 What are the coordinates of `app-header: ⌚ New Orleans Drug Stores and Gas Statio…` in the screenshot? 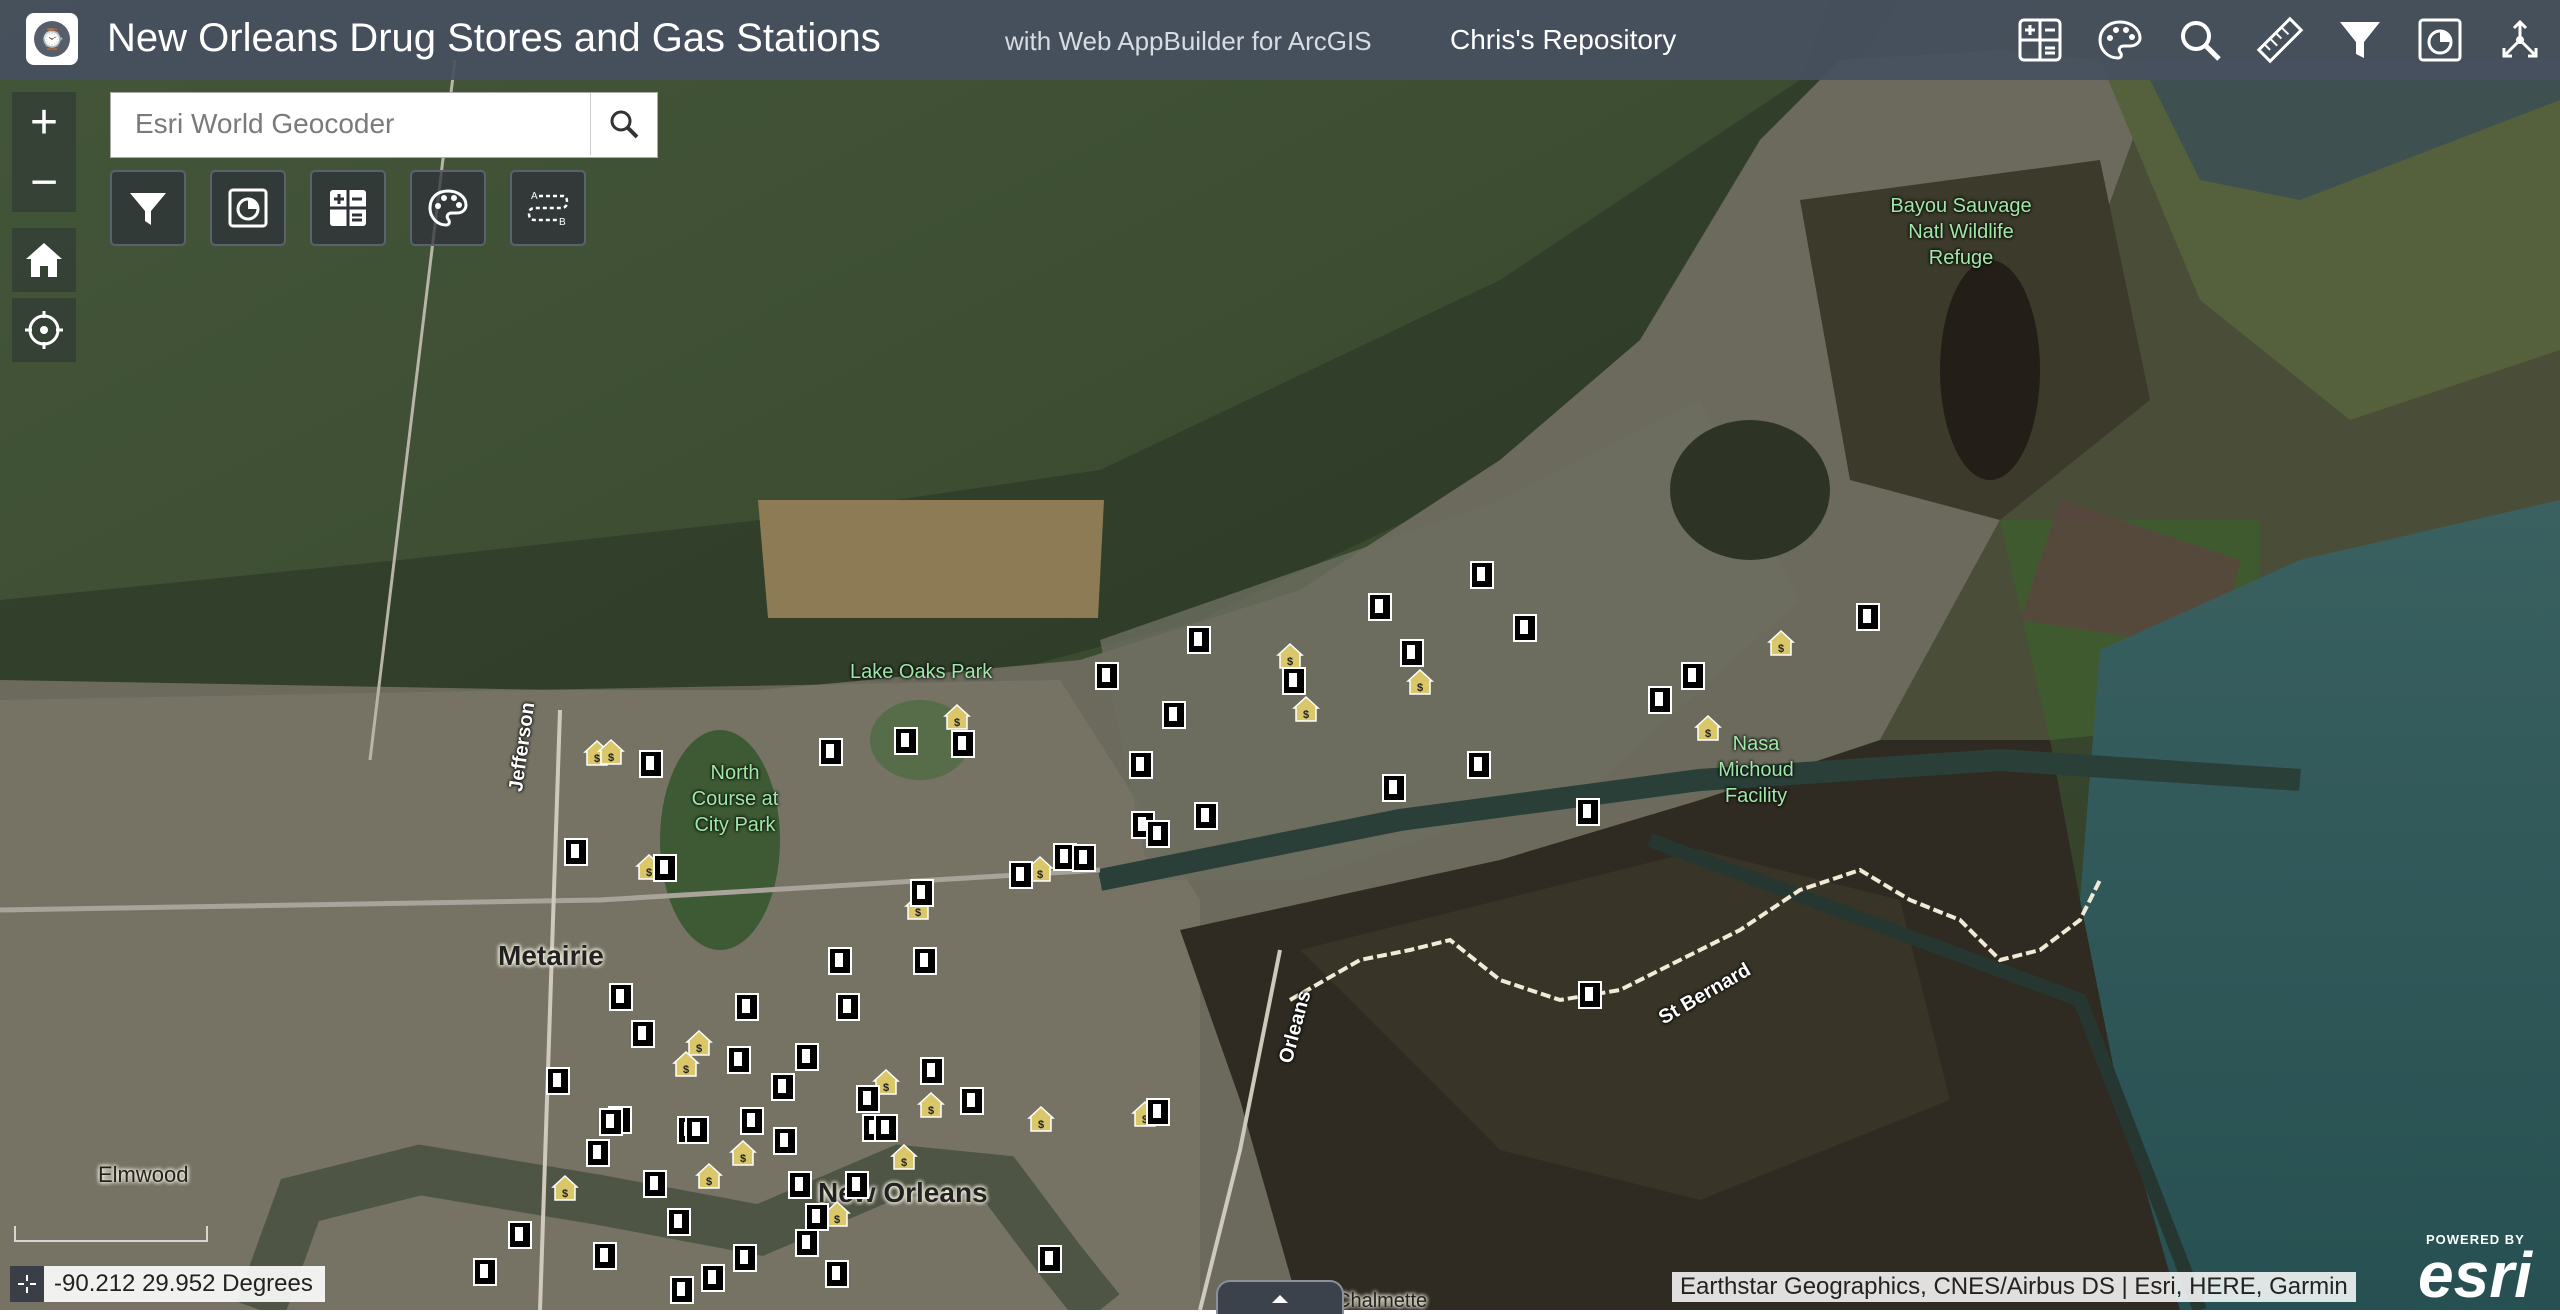 It's located at (1280, 40).